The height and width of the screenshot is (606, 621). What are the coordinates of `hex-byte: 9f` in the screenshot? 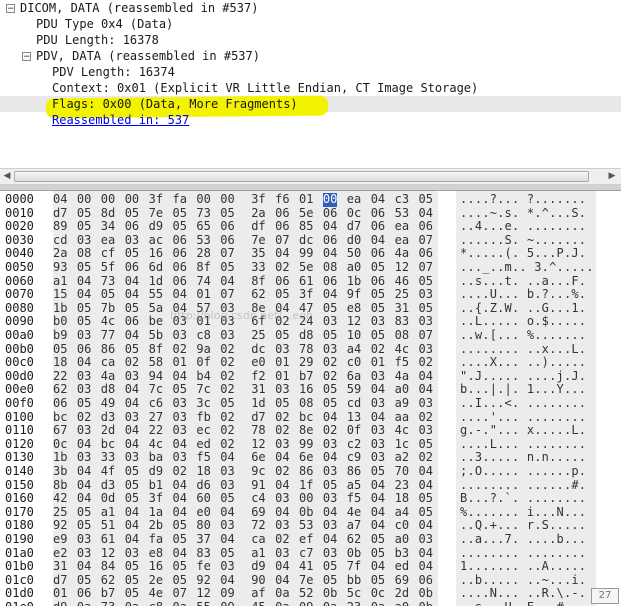 It's located at (354, 295).